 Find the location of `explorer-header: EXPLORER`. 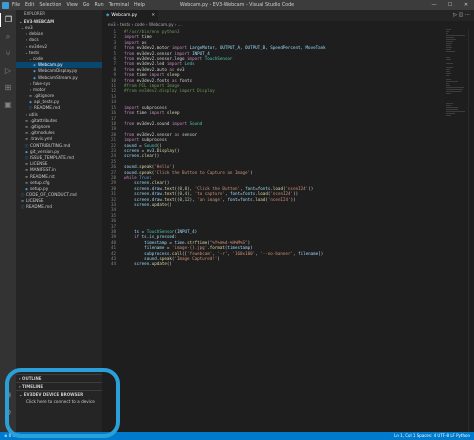

explorer-header: EXPLORER is located at coordinates (34, 13).